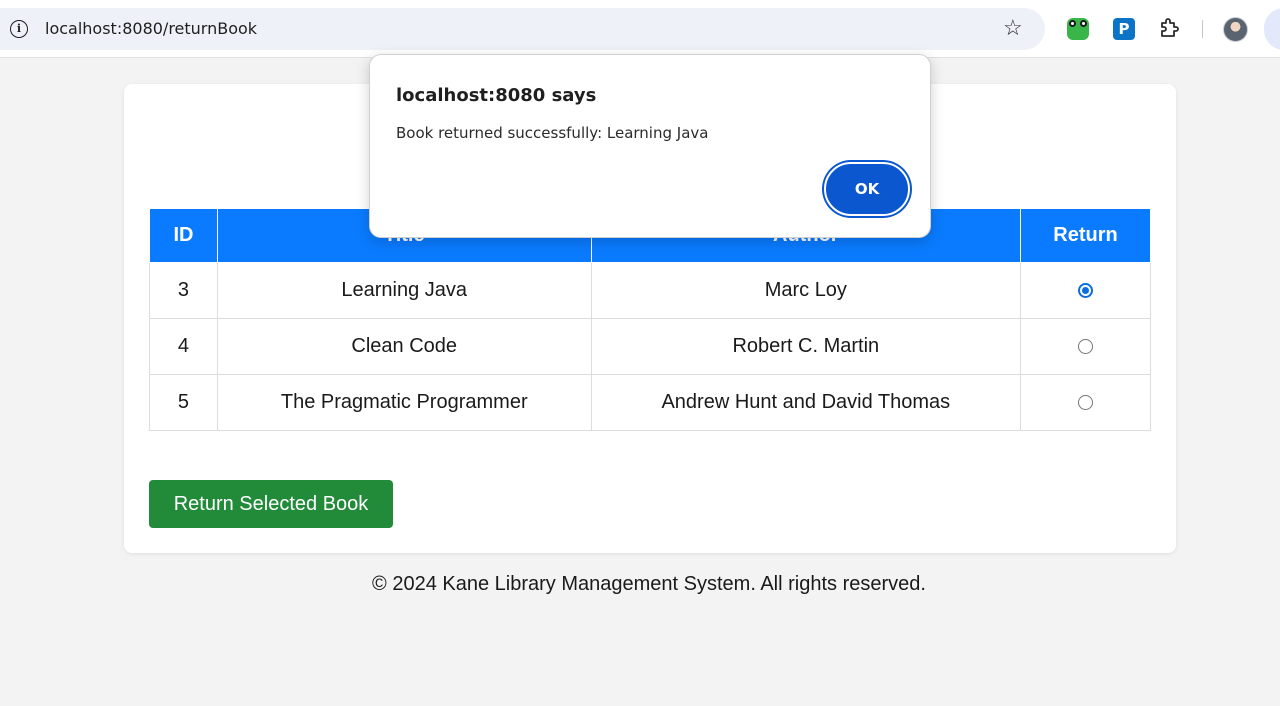 The image size is (1280, 706). I want to click on cell-title: Clean Code, so click(404, 346).